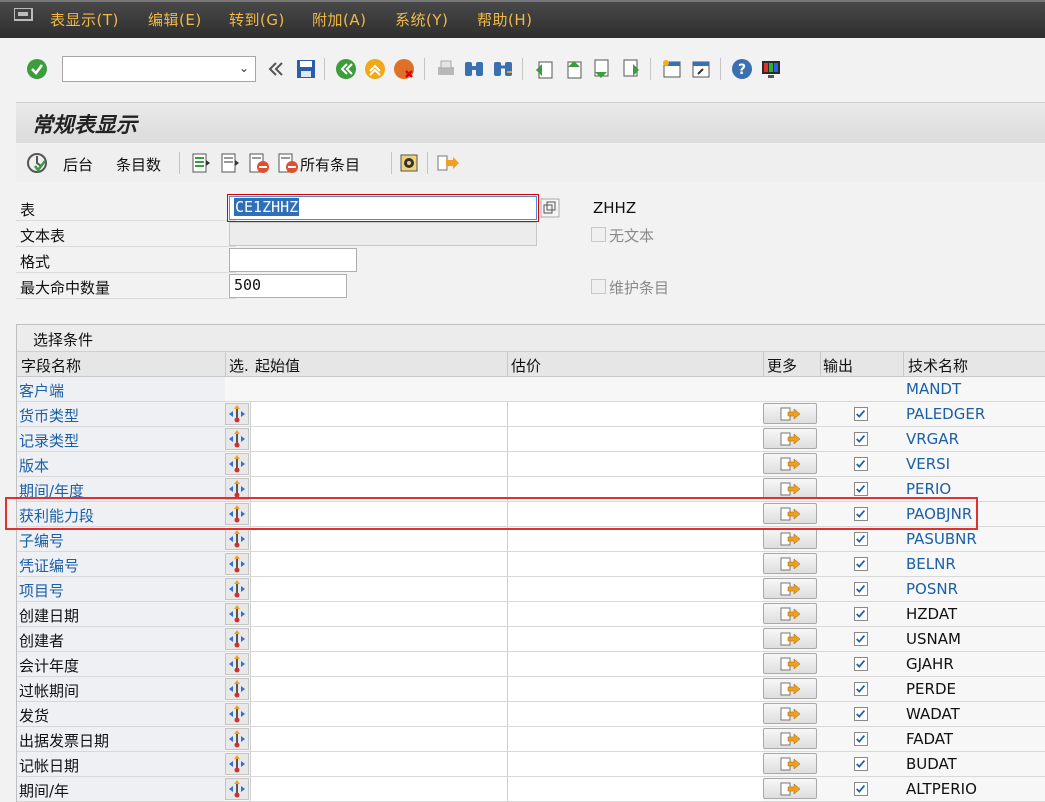  I want to click on field-name: 记录类型, so click(49, 440).